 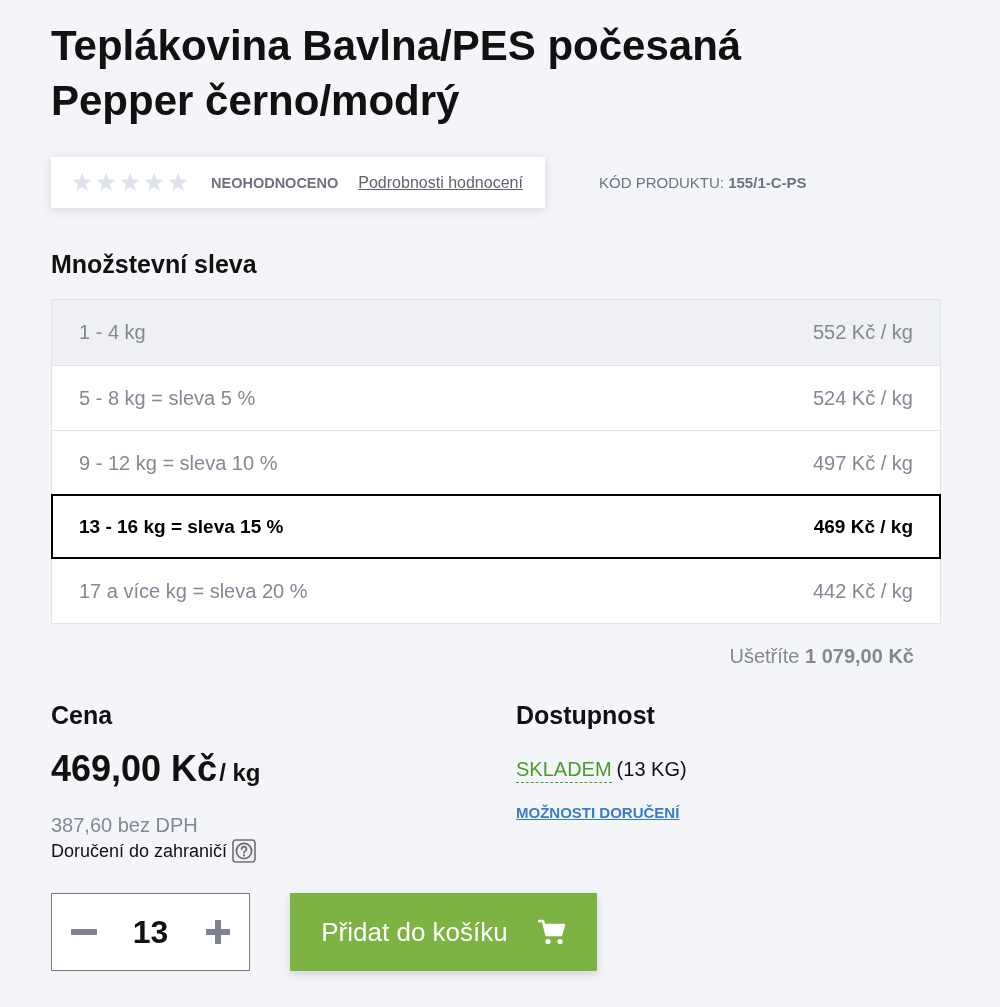 What do you see at coordinates (154, 264) in the screenshot?
I see `section-heading: Množstevní sleva` at bounding box center [154, 264].